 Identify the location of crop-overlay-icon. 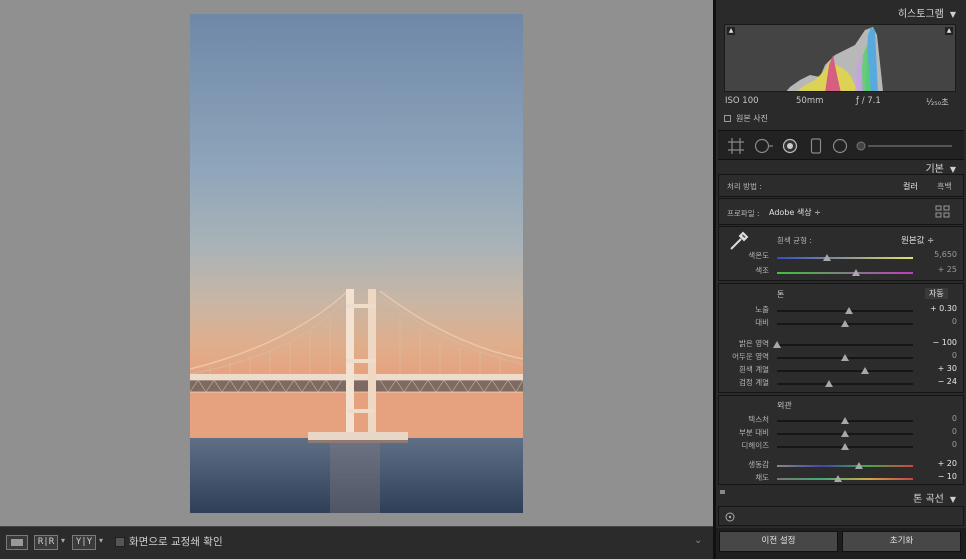
(736, 146).